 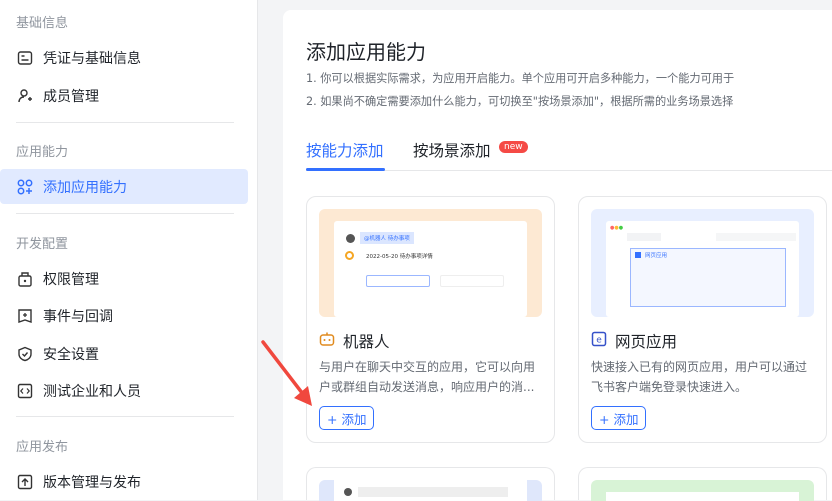 What do you see at coordinates (452, 150) in the screenshot?
I see `tab-by-scenario: 按场景添加` at bounding box center [452, 150].